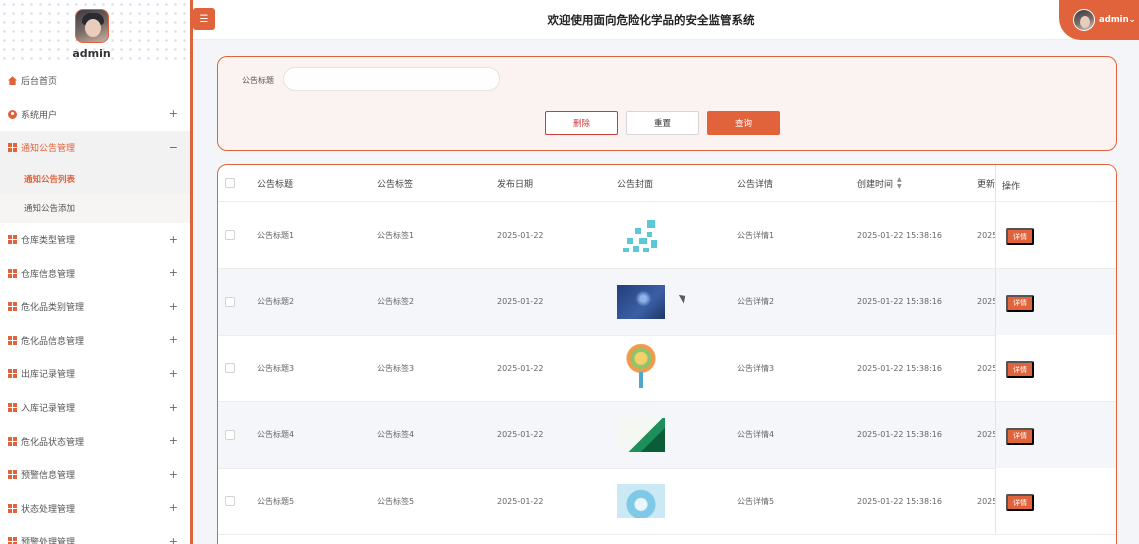 This screenshot has width=1139, height=544. What do you see at coordinates (95, 408) in the screenshot?
I see `sidebar-item-inbound-records: 入库记录管理 +` at bounding box center [95, 408].